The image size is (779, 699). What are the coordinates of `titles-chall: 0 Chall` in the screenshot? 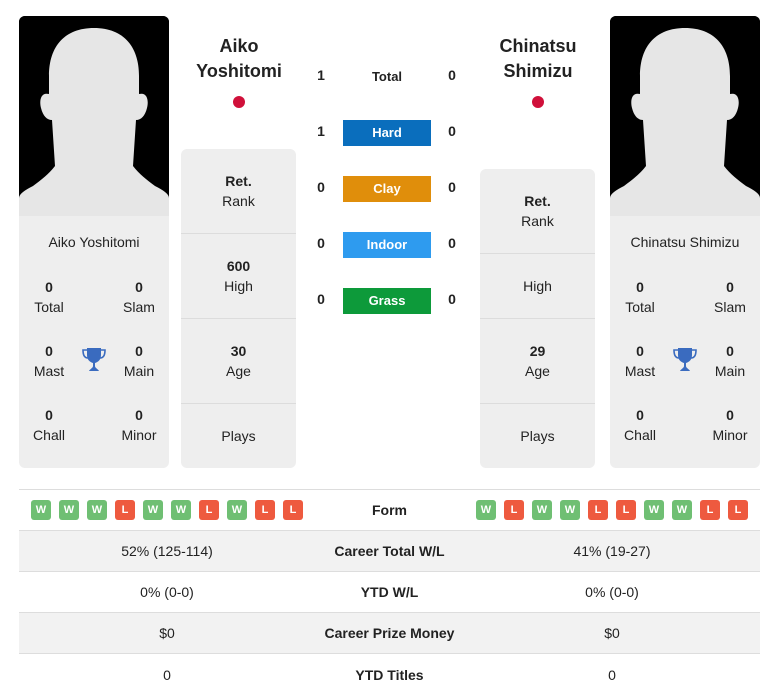 It's located at (49, 425).